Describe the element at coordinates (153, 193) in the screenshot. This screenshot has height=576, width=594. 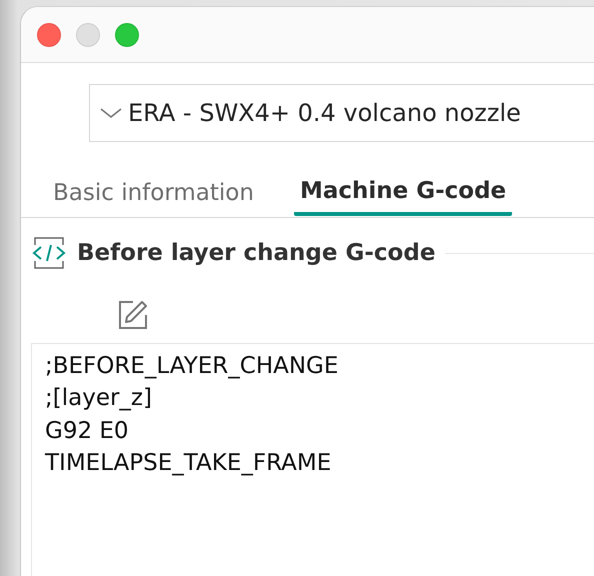
I see `tab: Basic information` at that location.